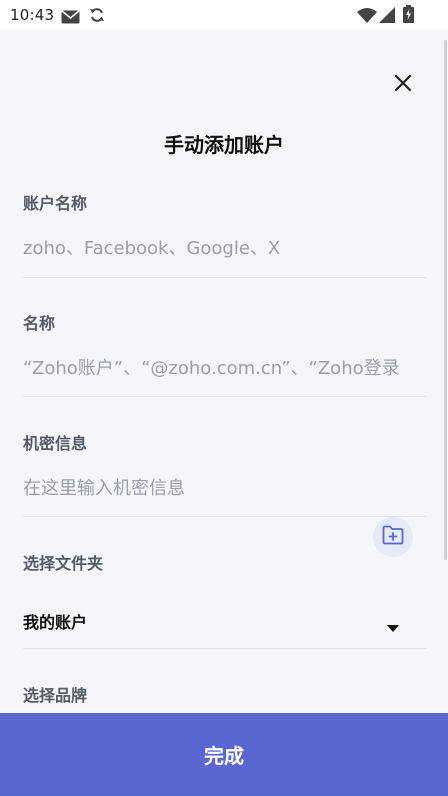  I want to click on caret-down-icon, so click(393, 627).